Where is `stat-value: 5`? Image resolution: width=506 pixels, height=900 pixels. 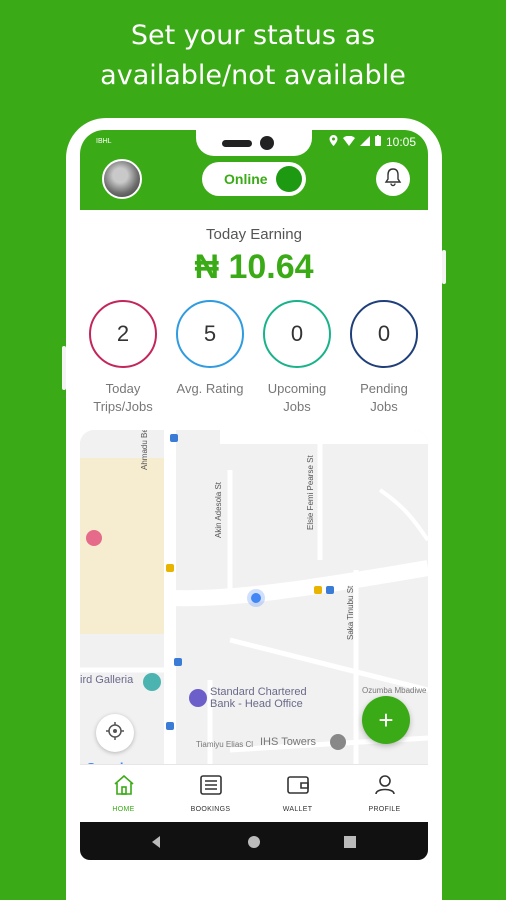 stat-value: 5 is located at coordinates (210, 333).